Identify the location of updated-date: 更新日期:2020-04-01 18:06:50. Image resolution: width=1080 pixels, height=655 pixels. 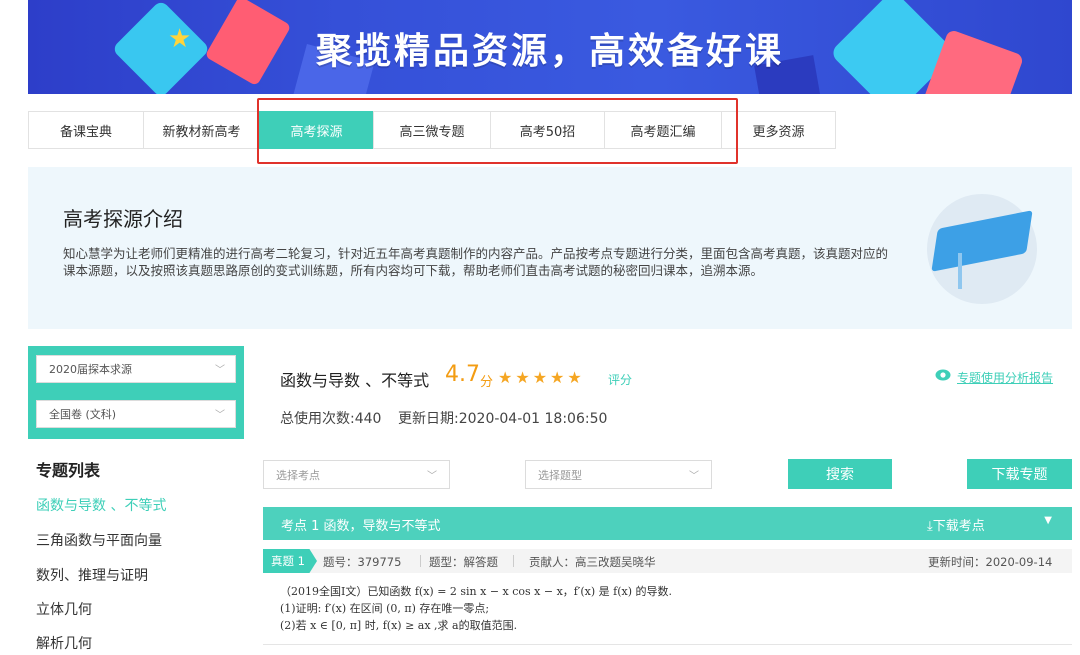
(503, 419).